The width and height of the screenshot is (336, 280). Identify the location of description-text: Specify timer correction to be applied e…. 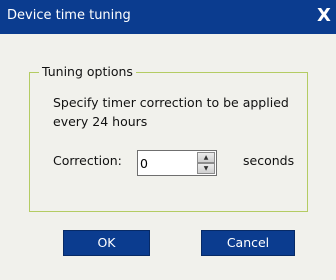
(171, 112).